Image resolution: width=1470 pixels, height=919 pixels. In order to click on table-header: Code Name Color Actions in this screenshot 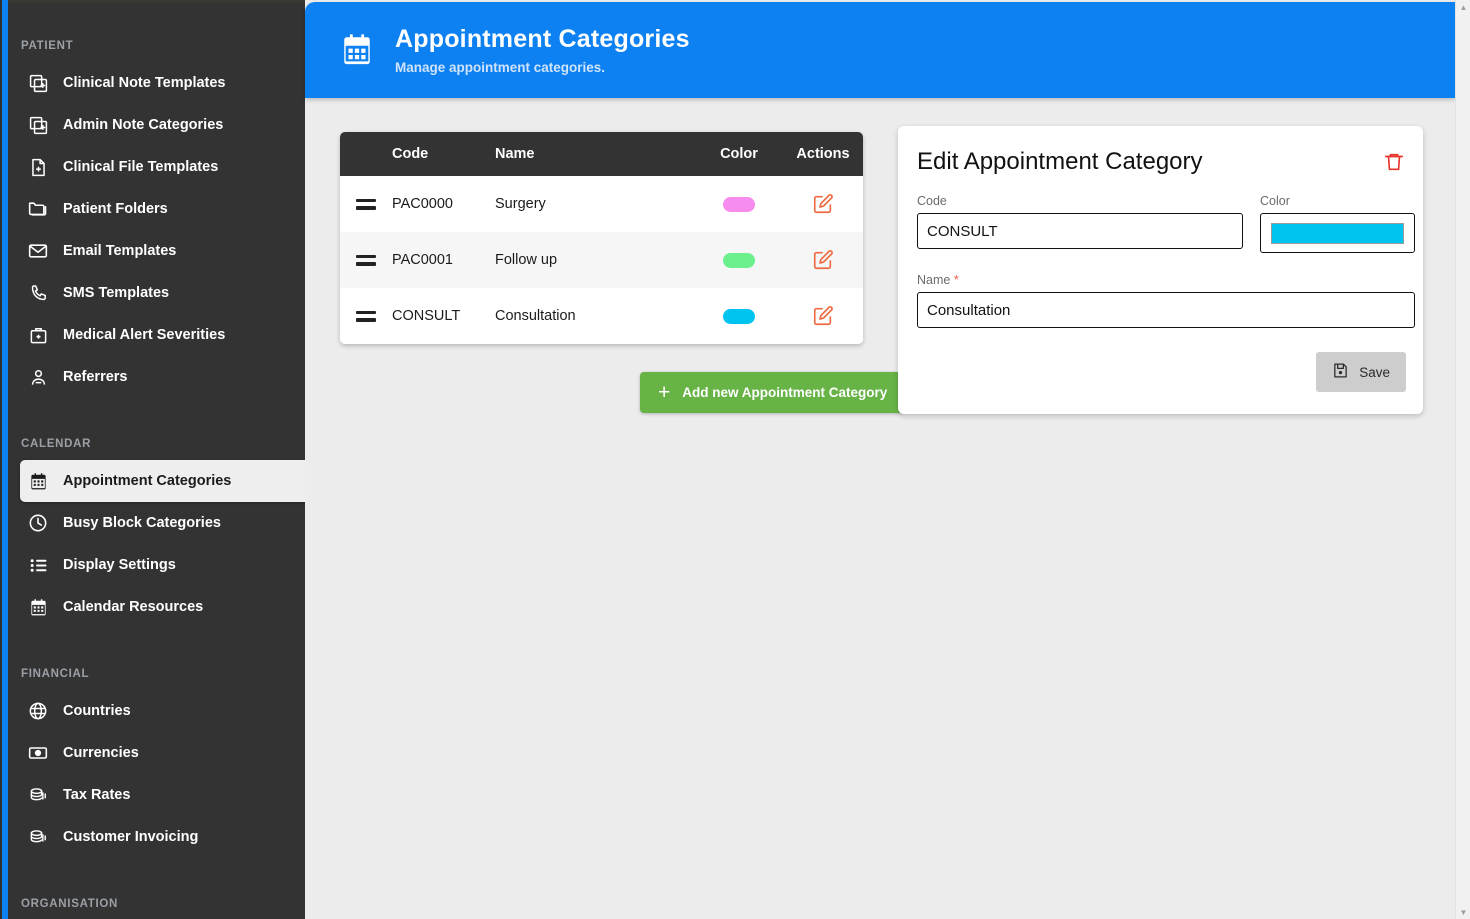, I will do `click(601, 154)`.